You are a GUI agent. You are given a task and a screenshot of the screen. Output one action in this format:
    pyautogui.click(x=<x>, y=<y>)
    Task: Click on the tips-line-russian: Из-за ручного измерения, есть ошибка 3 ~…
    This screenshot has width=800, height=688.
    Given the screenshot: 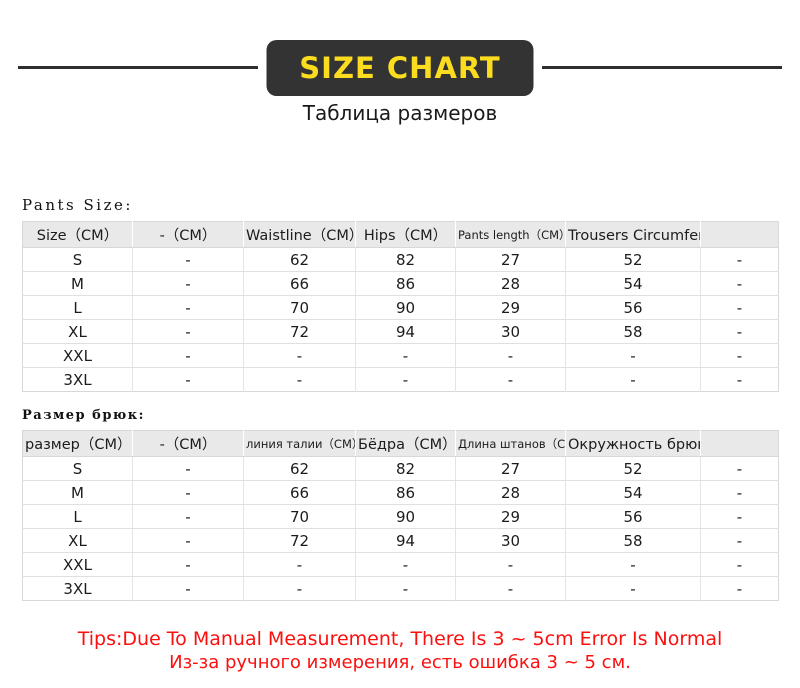 What is the action you would take?
    pyautogui.click(x=400, y=662)
    